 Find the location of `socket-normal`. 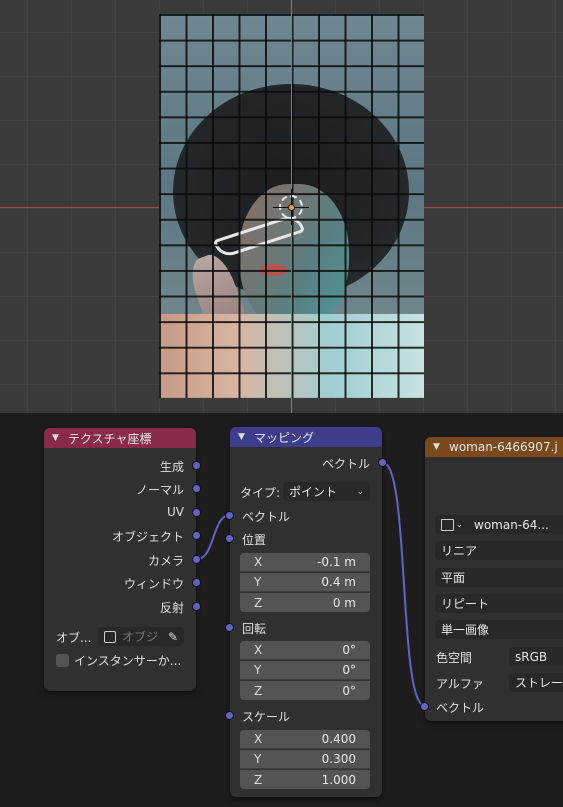

socket-normal is located at coordinates (196, 488).